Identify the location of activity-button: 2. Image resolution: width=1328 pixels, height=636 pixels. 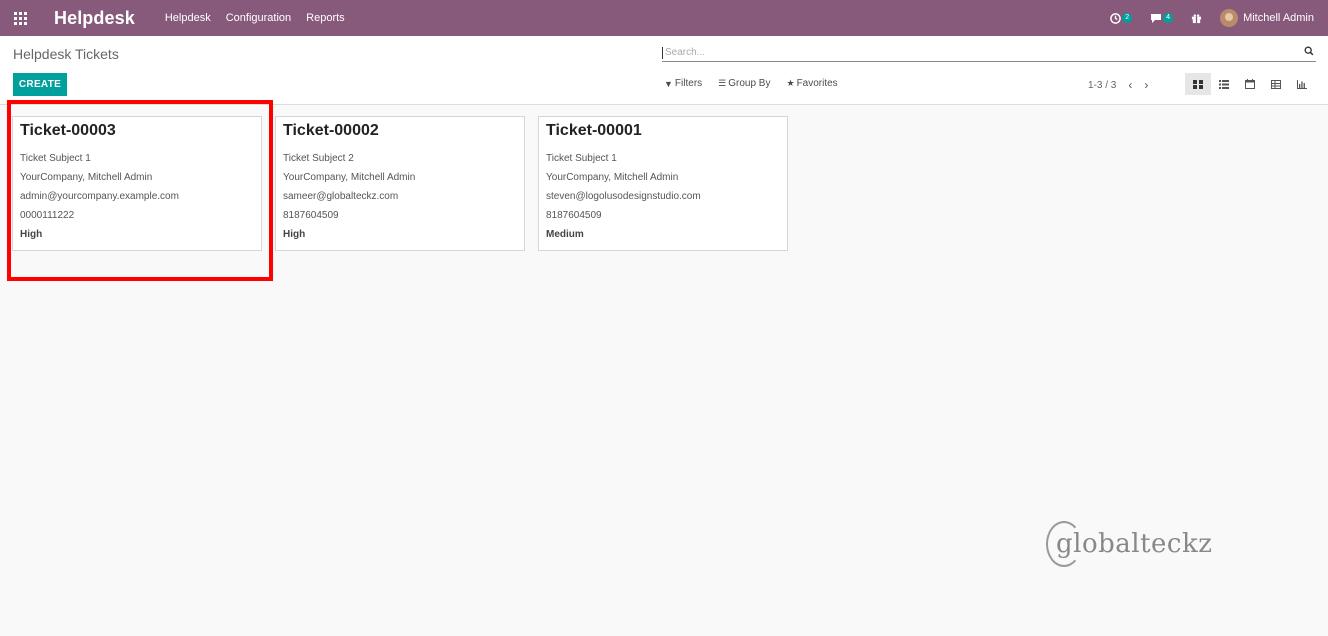
(1121, 18).